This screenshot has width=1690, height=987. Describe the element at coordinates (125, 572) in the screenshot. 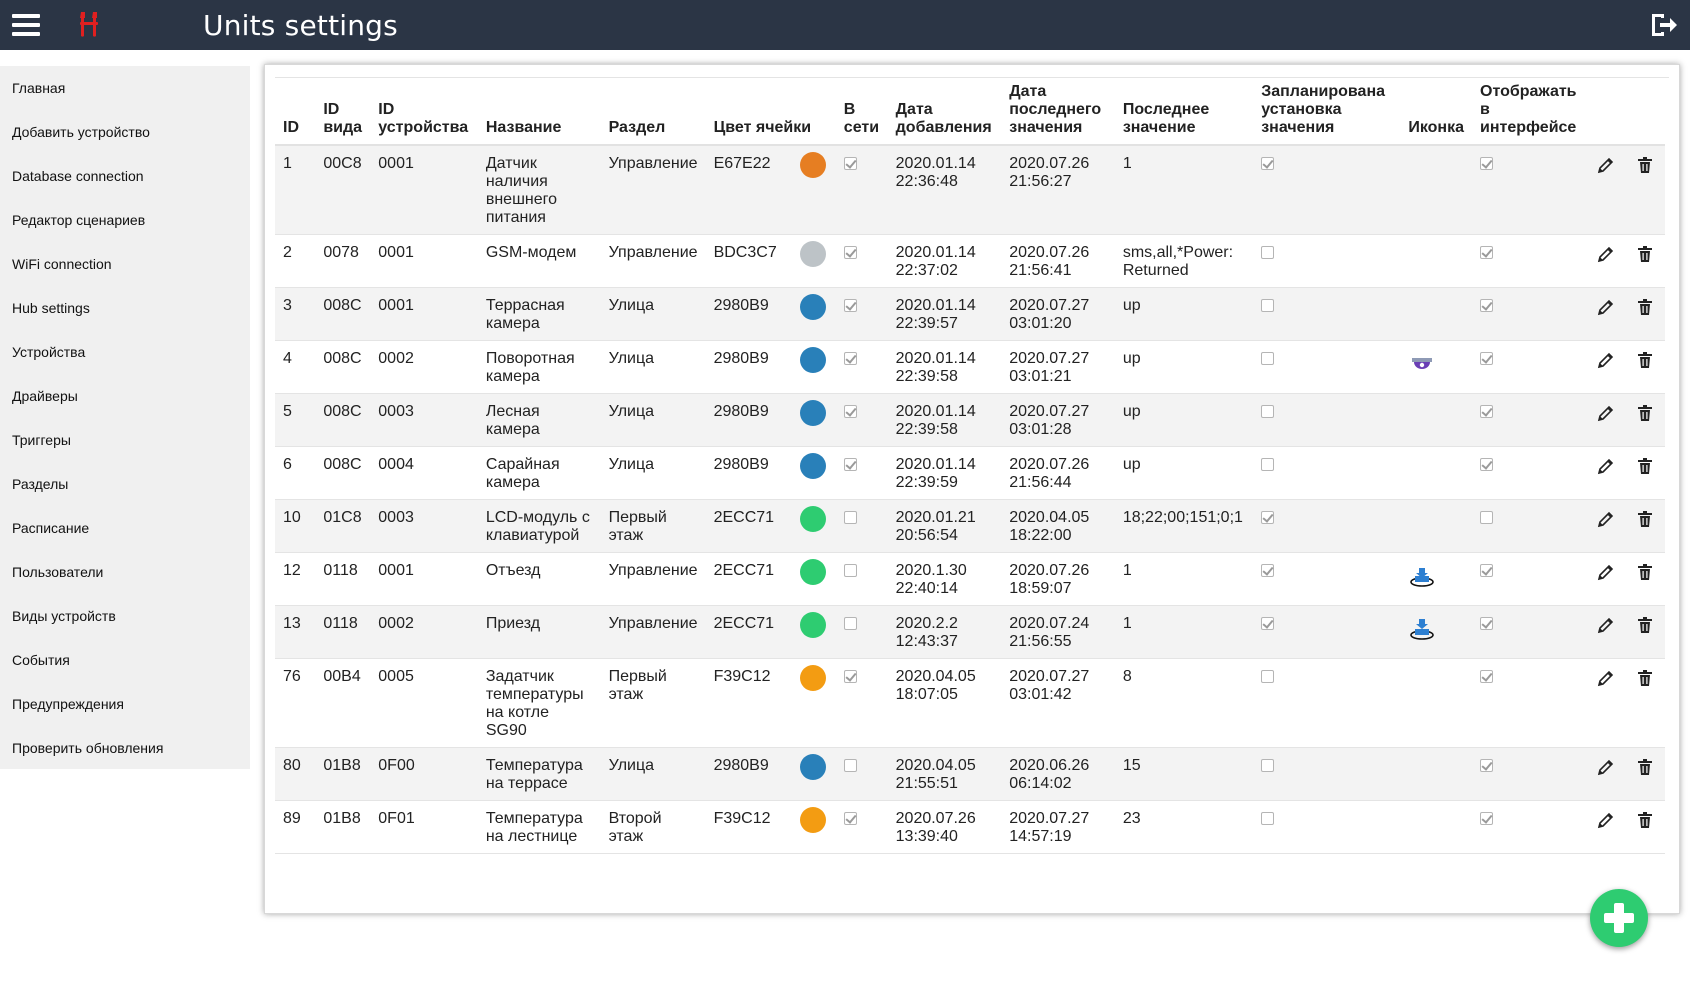

I see `sidebar-item-users: Пользователи` at that location.